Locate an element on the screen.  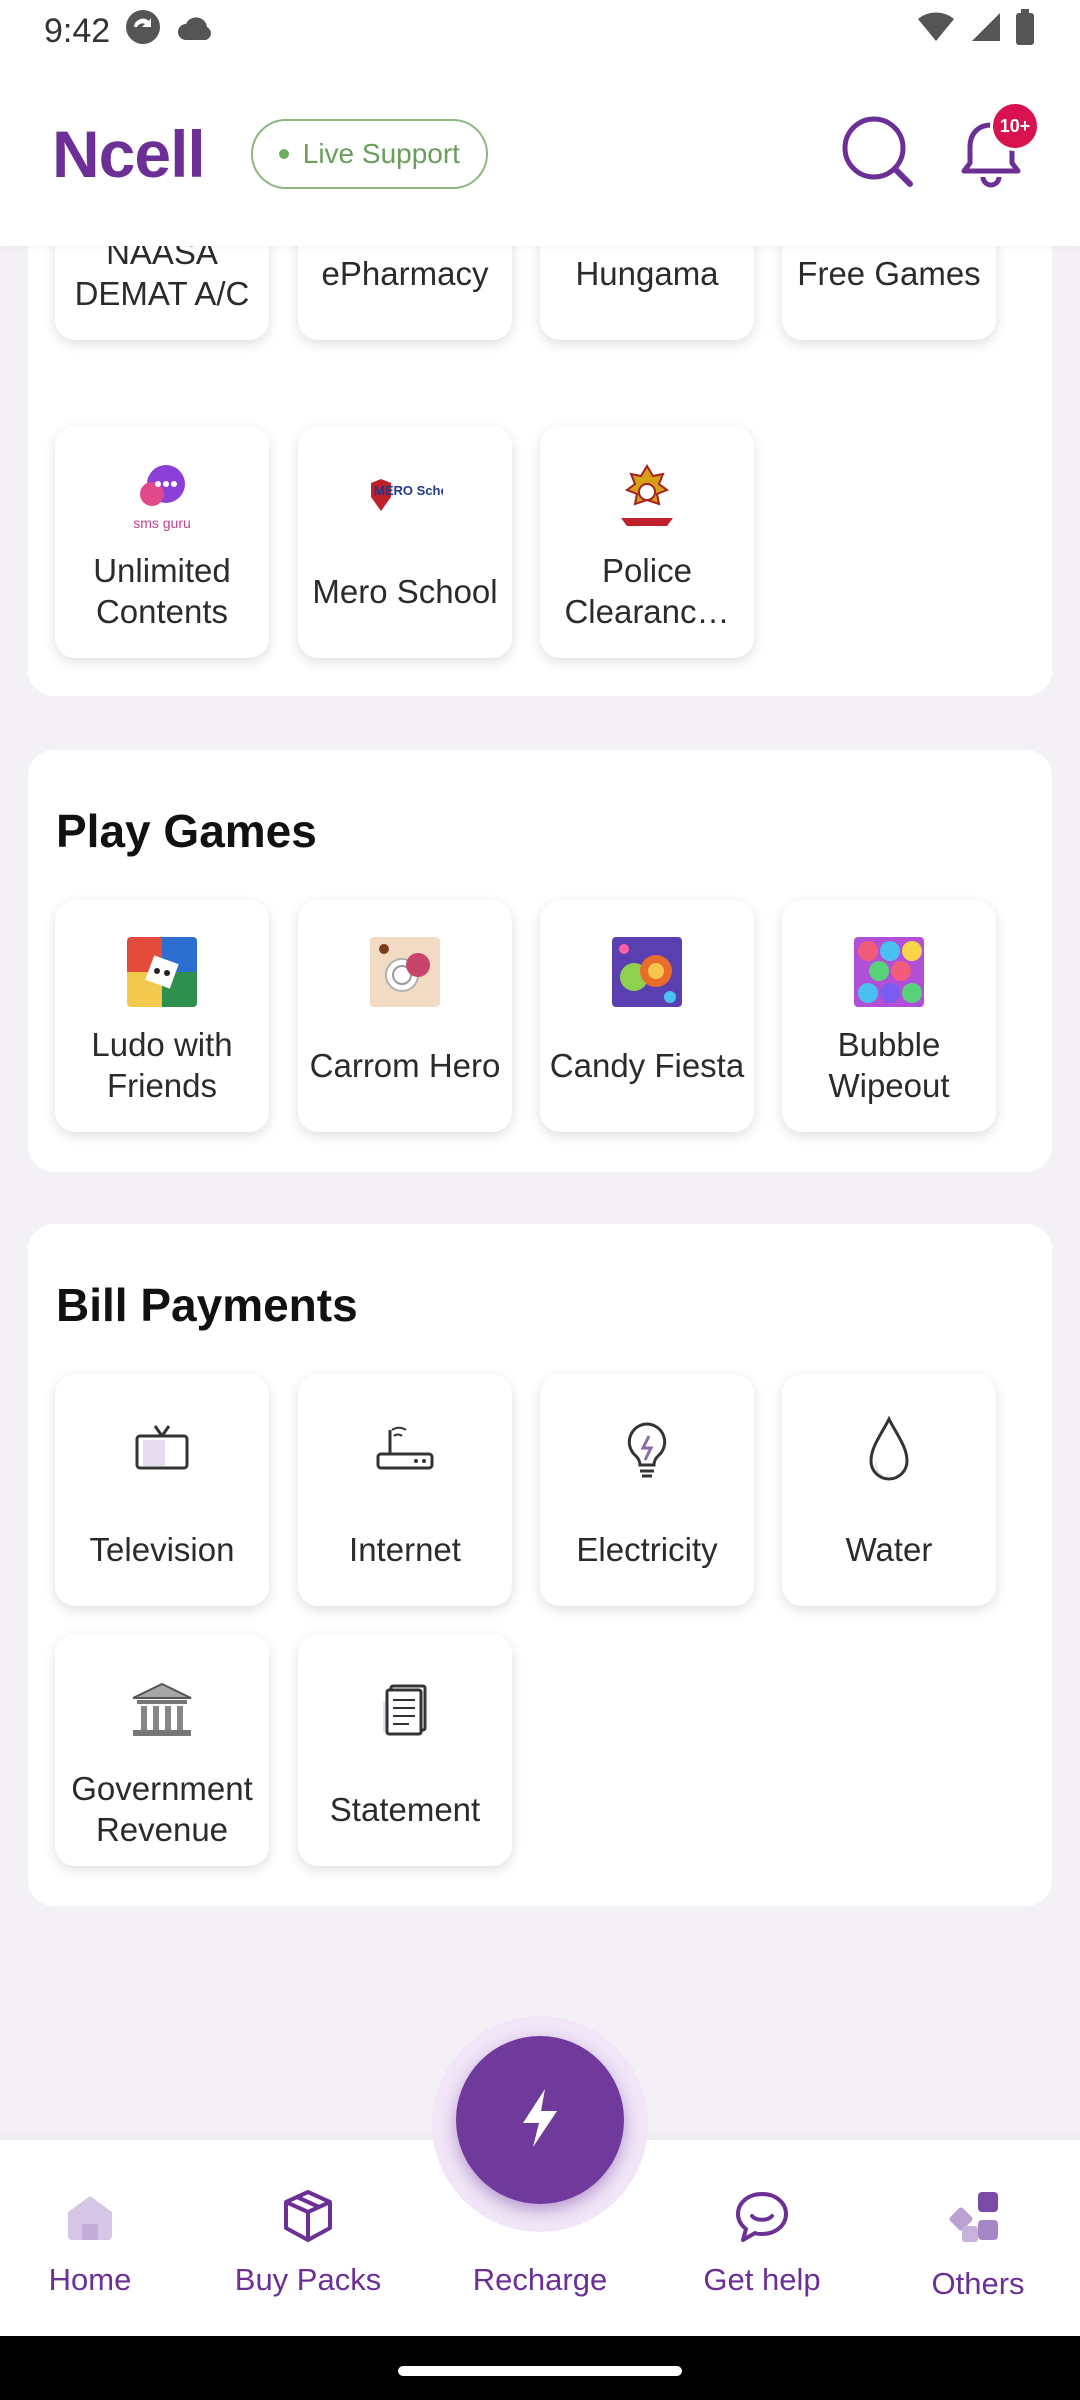
router-icon is located at coordinates (405, 1450).